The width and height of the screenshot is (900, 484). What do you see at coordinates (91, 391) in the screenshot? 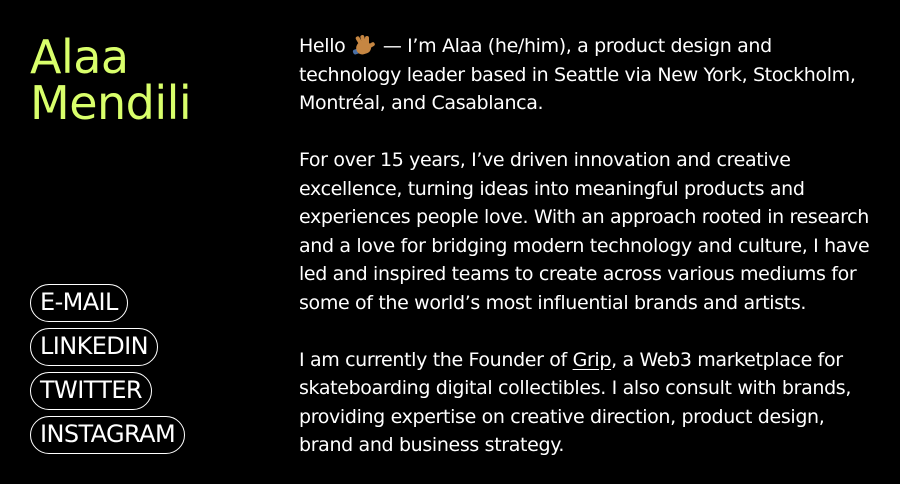
I see `twitter-link: TWITTER` at bounding box center [91, 391].